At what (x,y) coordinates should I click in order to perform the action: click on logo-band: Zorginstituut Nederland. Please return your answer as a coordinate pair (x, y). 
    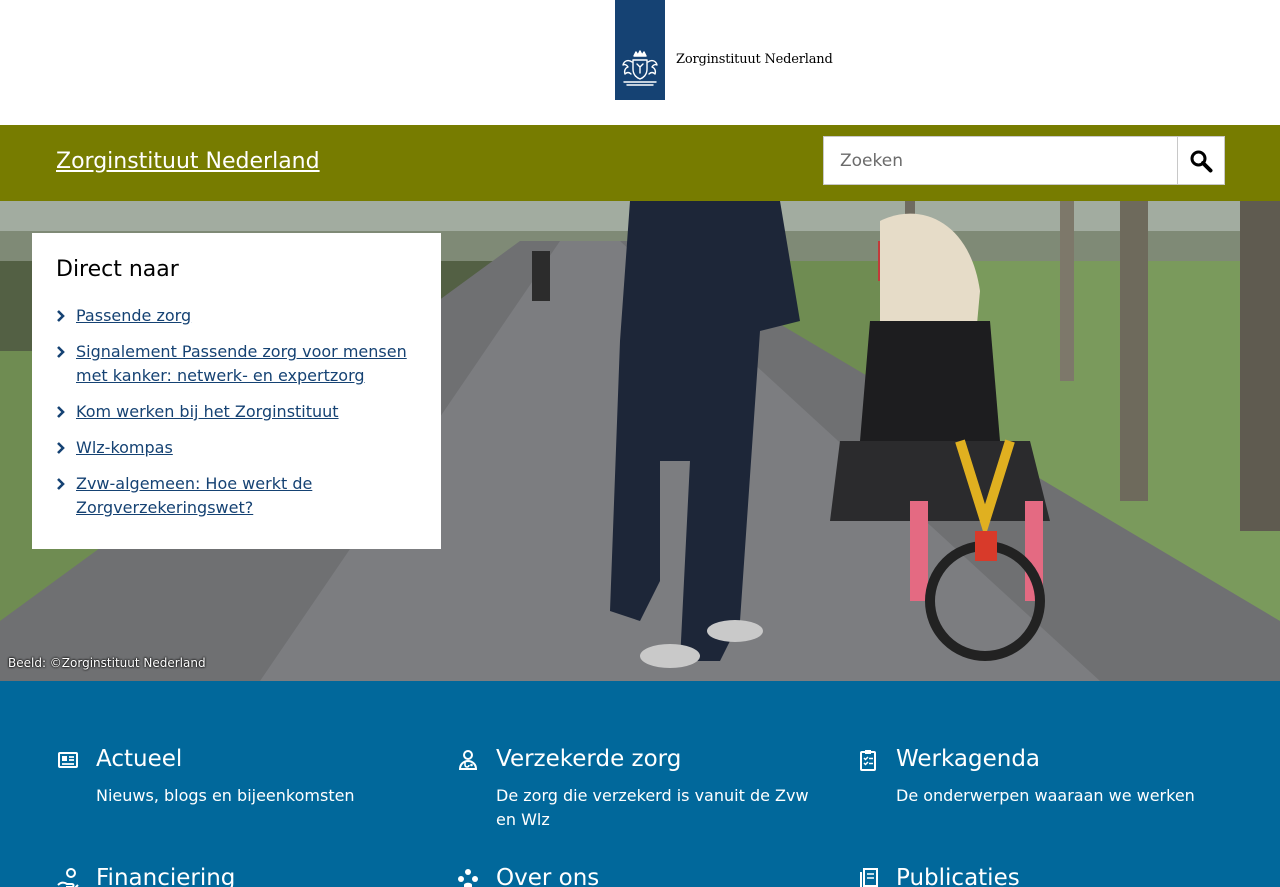
    Looking at the image, I should click on (640, 62).